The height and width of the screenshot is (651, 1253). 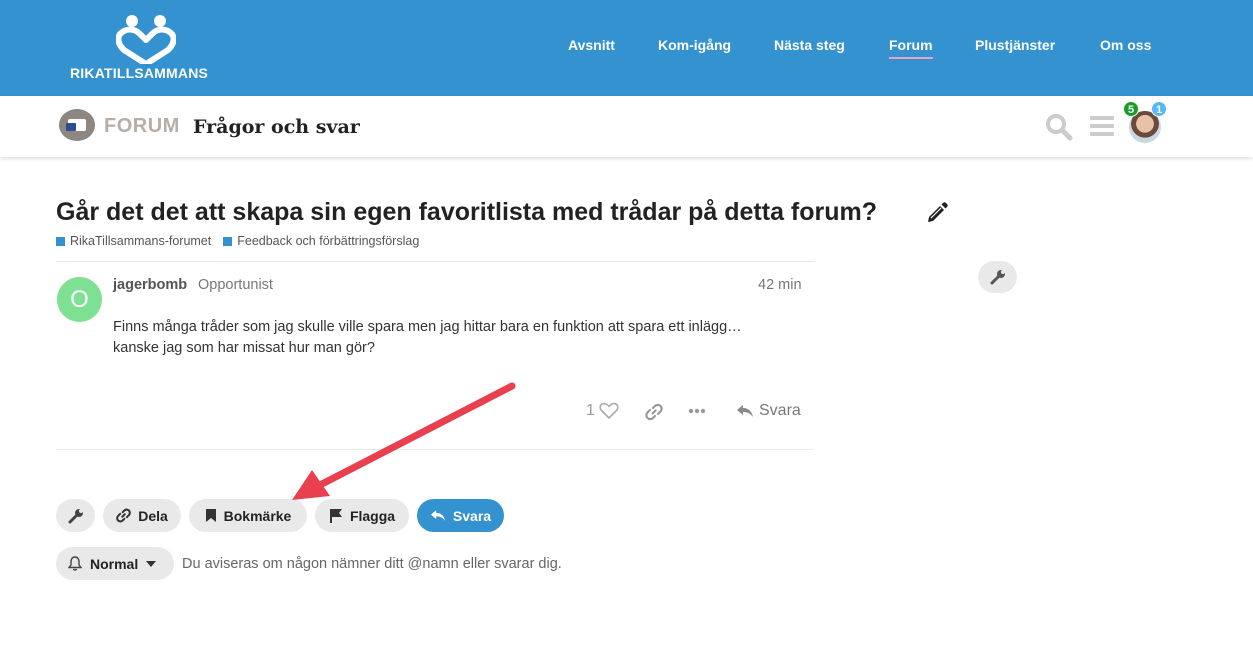 I want to click on topic-admin-button, so click(x=75, y=515).